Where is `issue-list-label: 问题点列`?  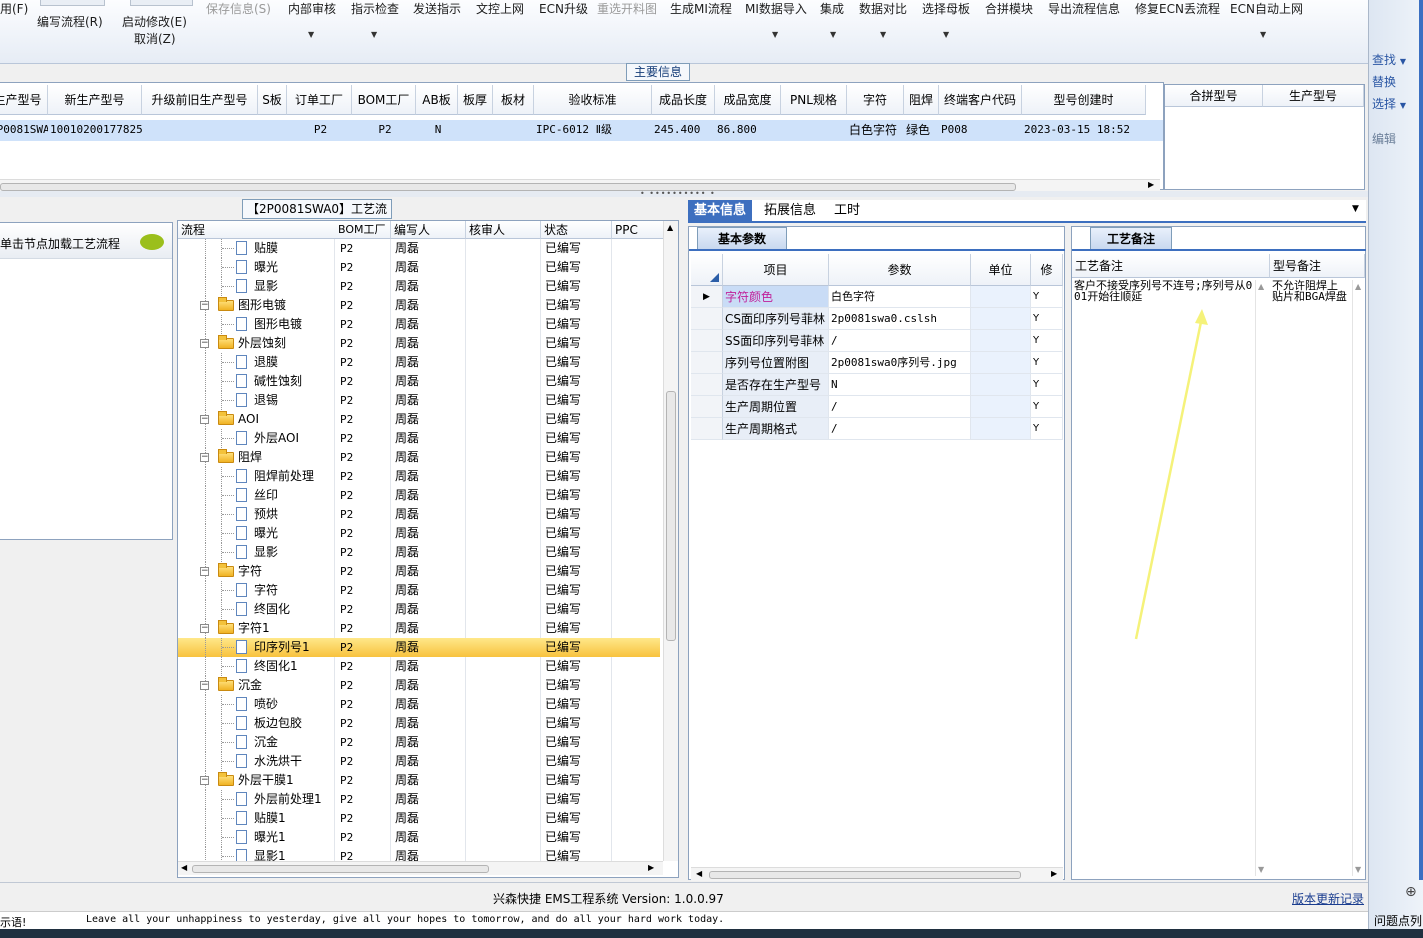
issue-list-label: 问题点列 is located at coordinates (1398, 920).